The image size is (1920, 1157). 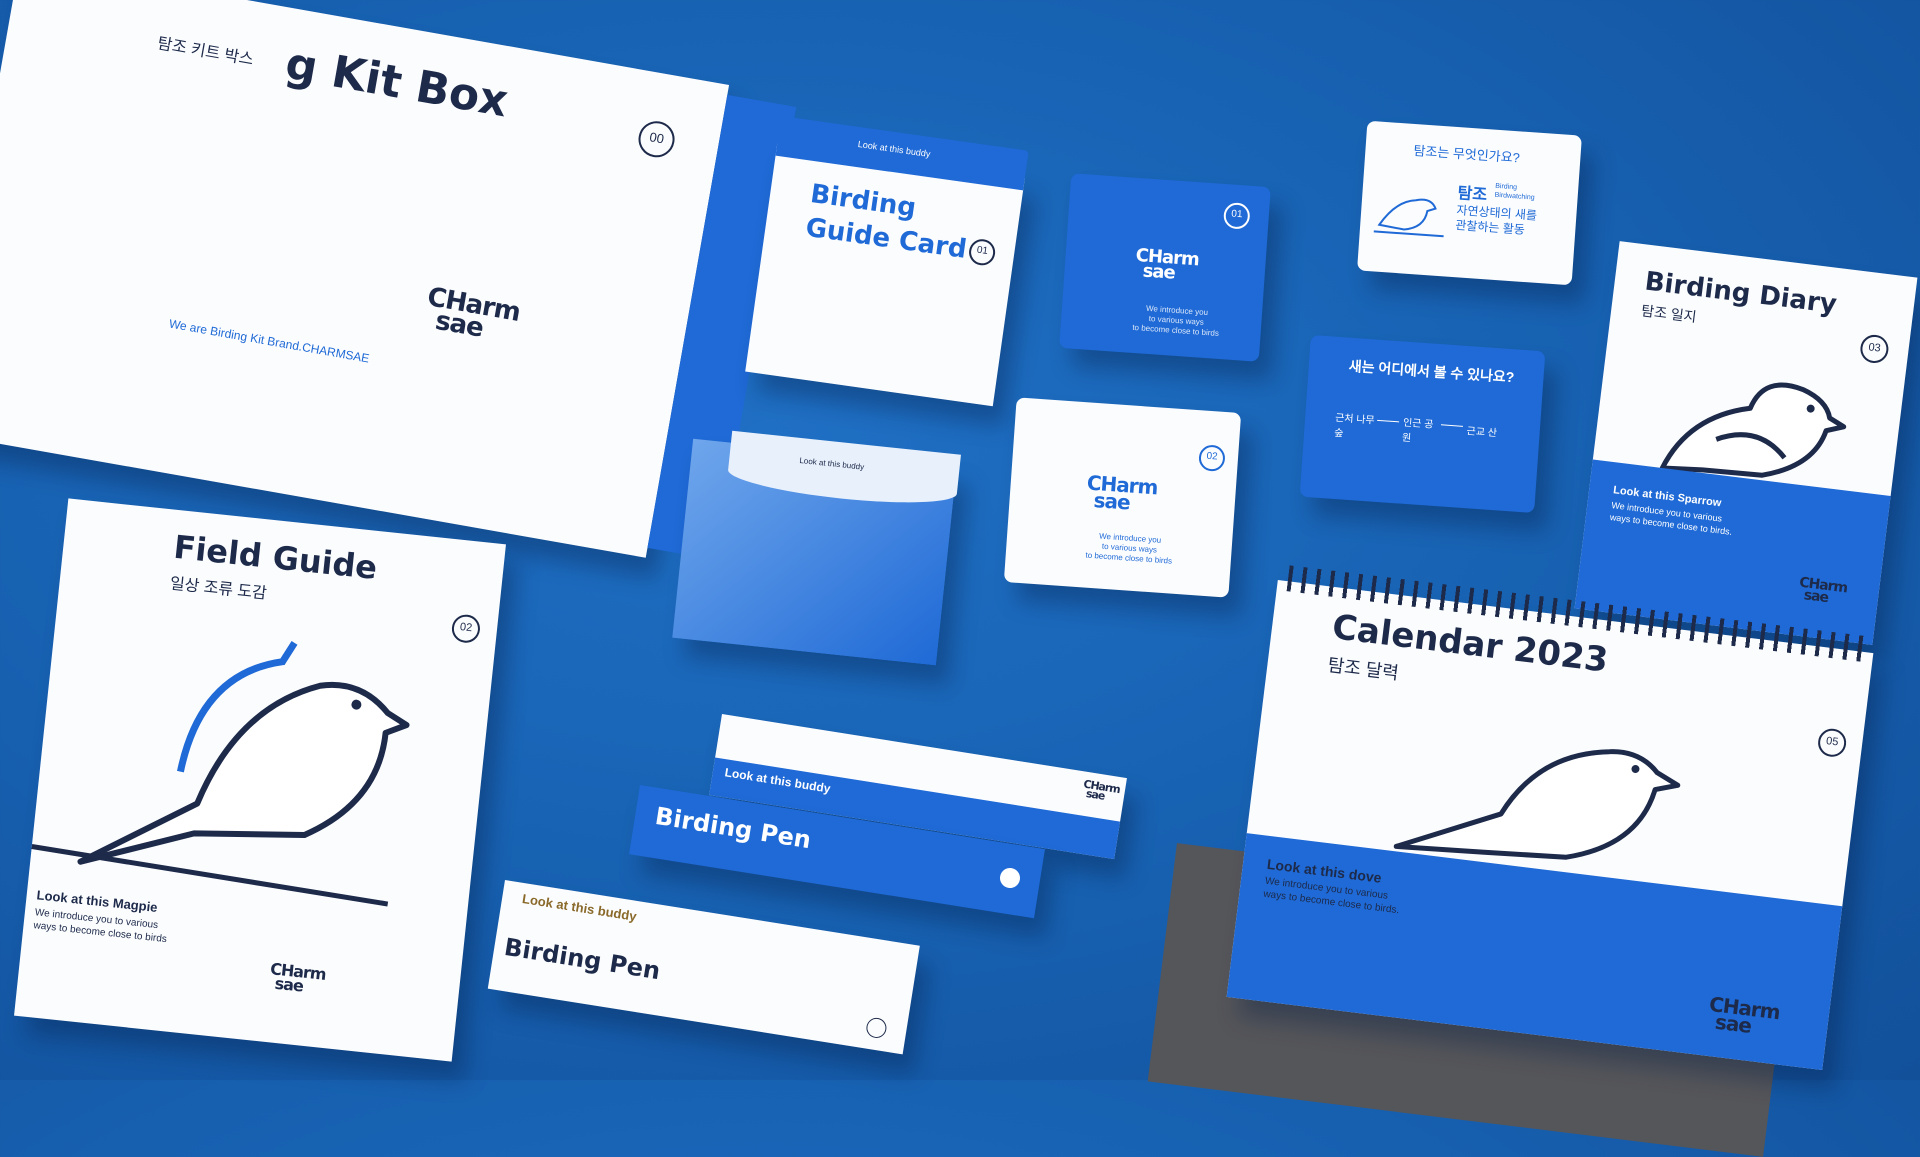 I want to click on info-card-1-desc: 자연상태의 새를 관찰하는 활동, so click(x=1496, y=221).